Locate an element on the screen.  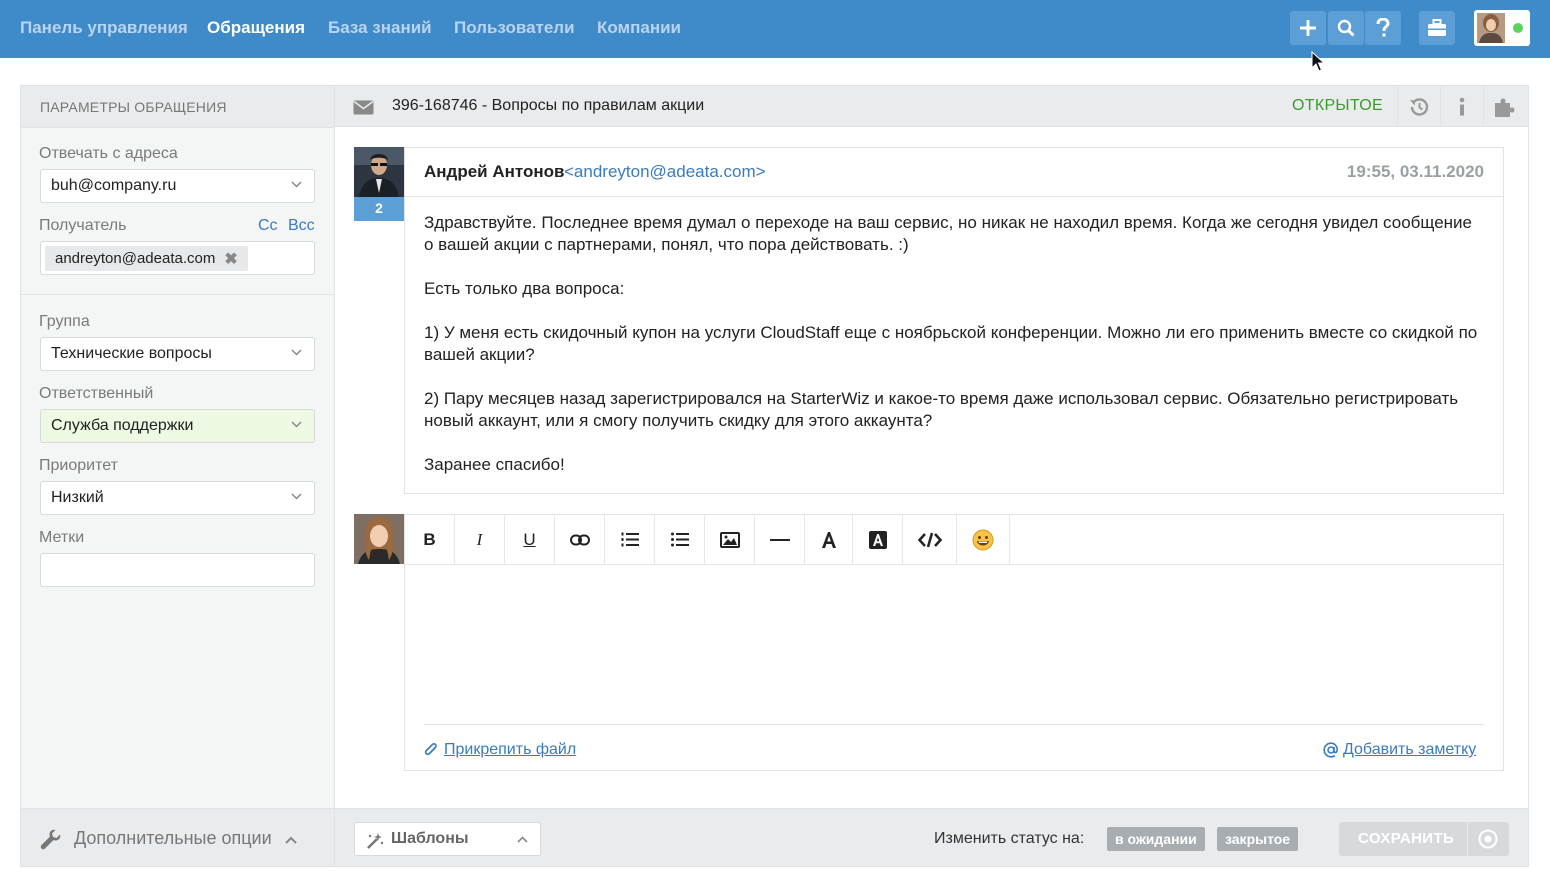
bcc-link: Bcc is located at coordinates (301, 226).